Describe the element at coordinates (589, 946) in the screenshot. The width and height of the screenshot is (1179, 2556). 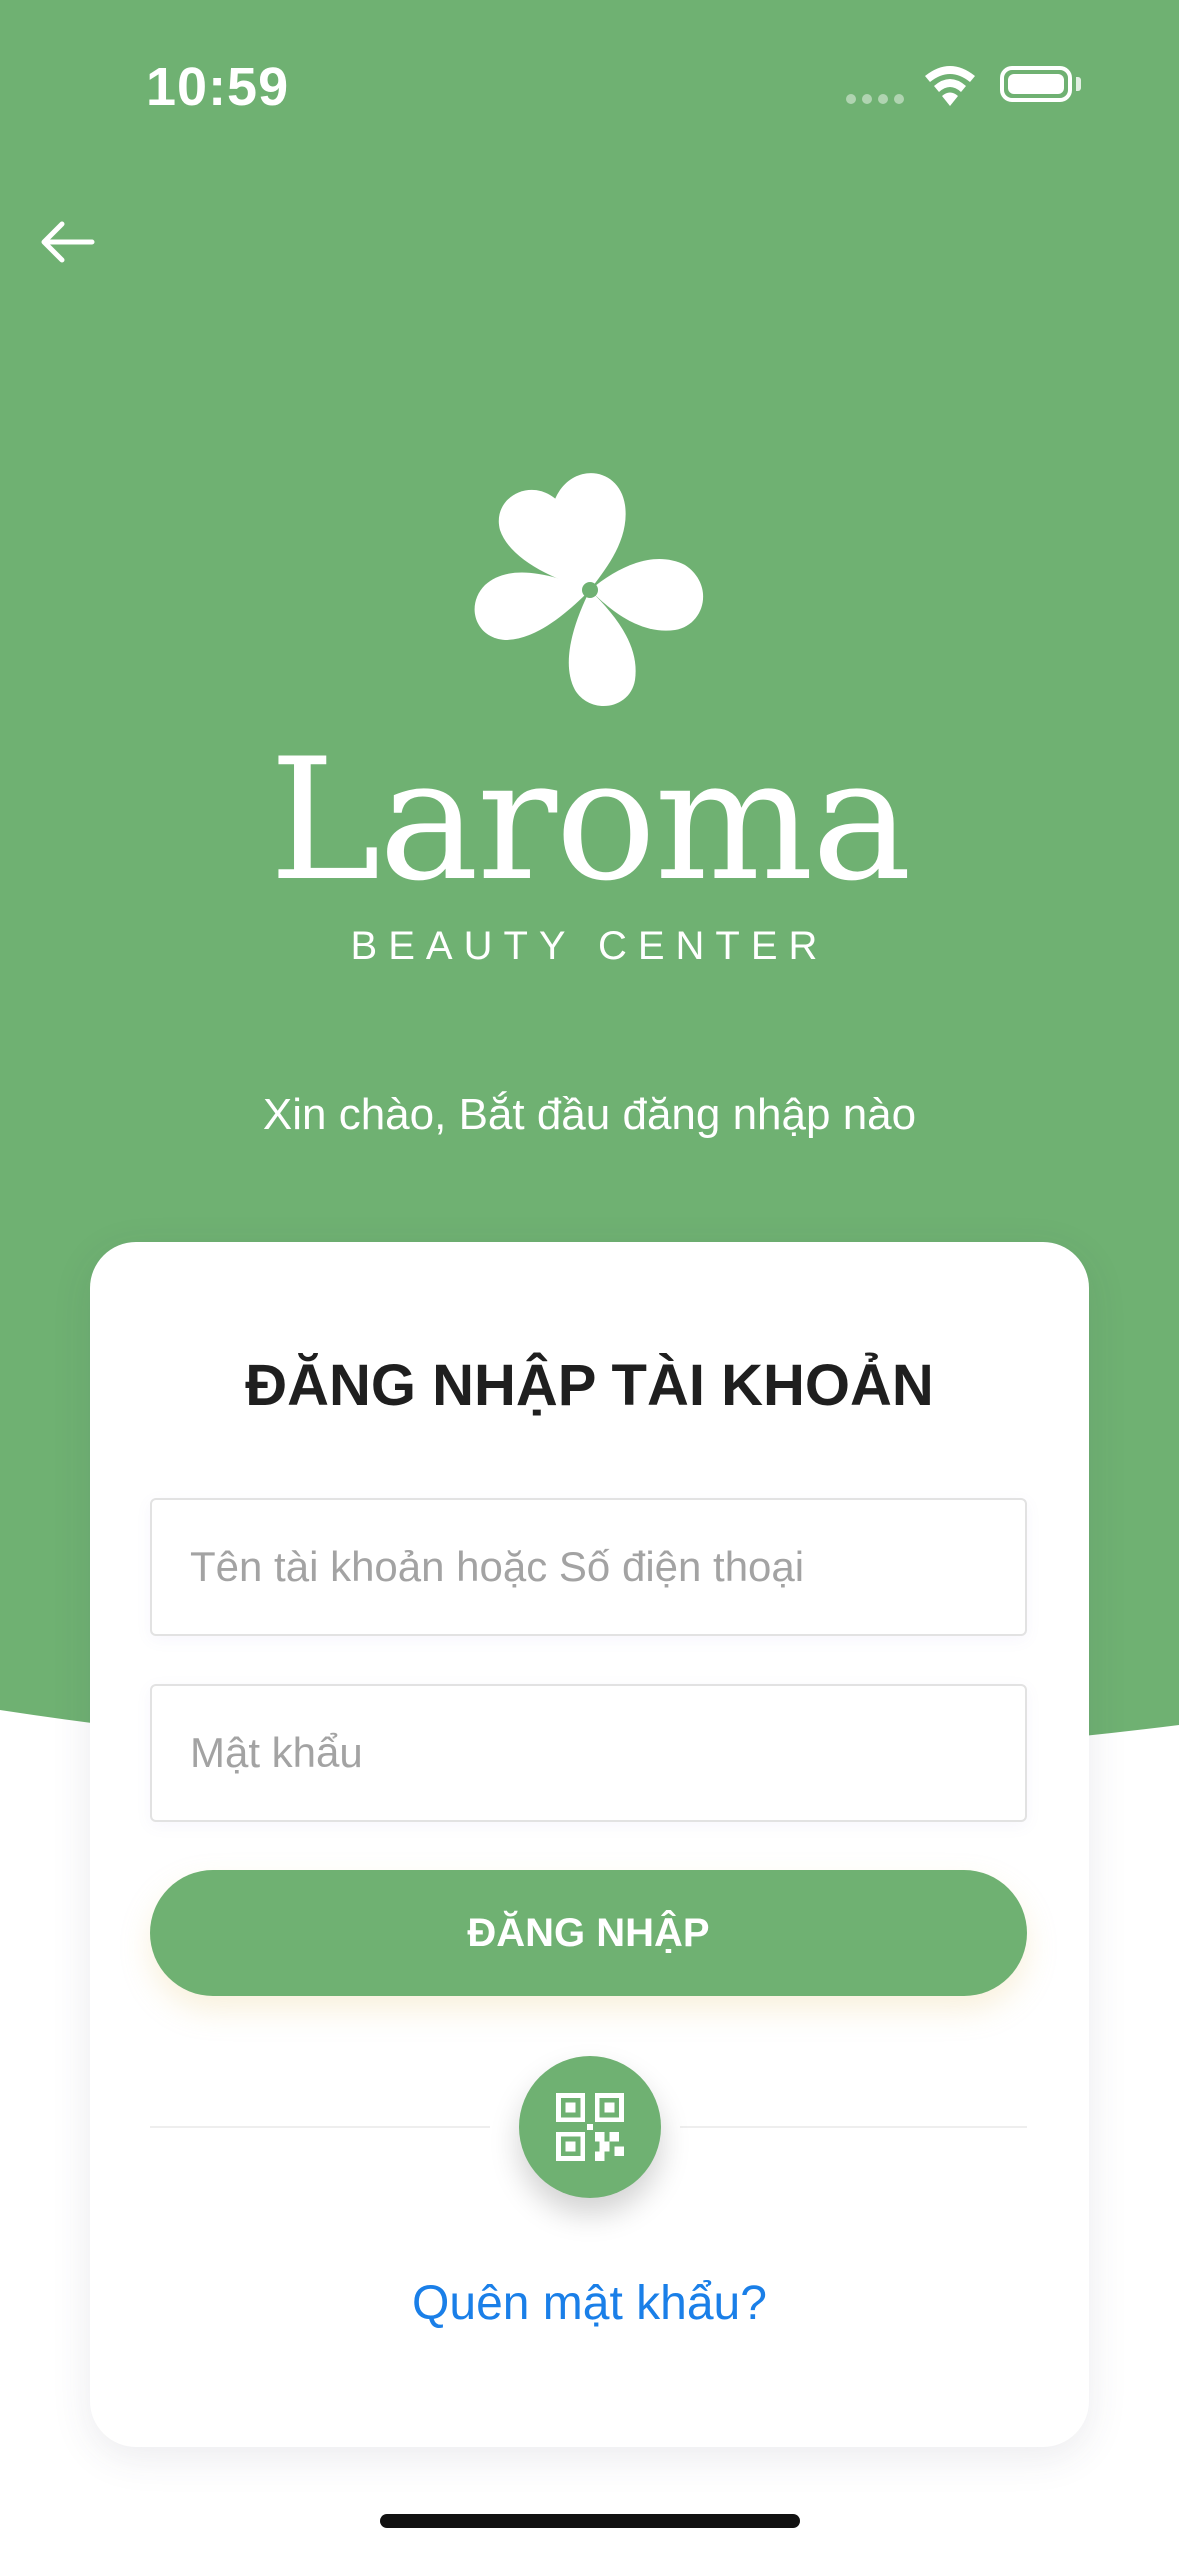
I see `brand-subtitle: BEAUTY CENTER` at that location.